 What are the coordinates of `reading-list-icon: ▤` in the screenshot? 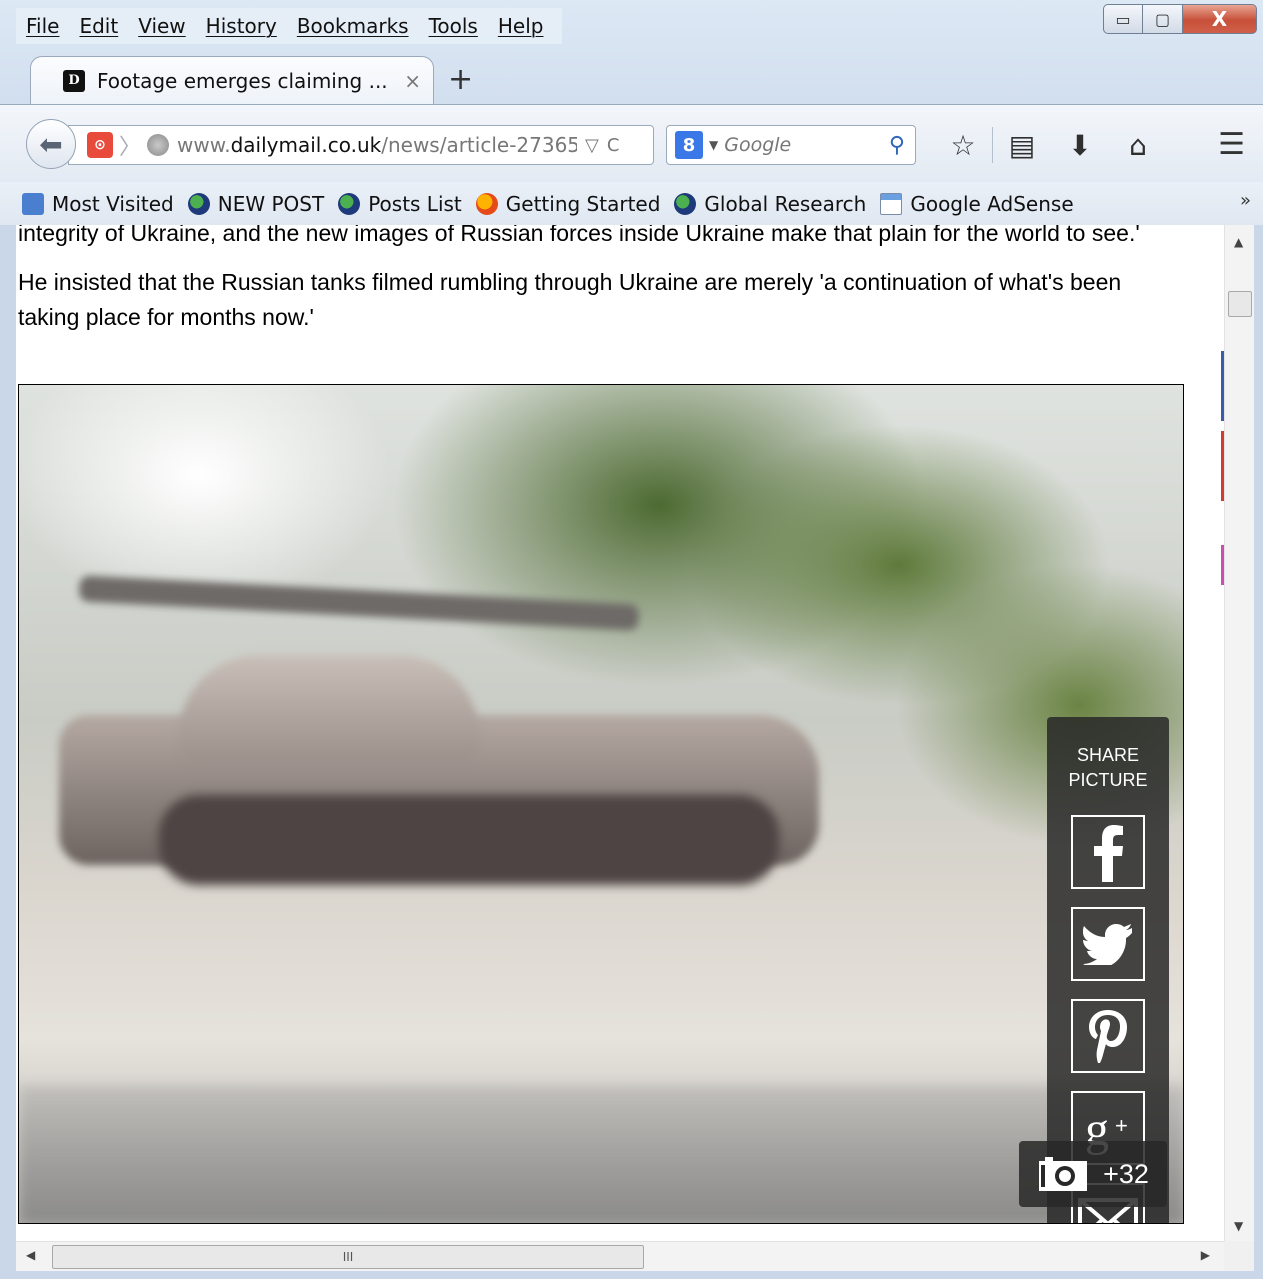 It's located at (1022, 145).